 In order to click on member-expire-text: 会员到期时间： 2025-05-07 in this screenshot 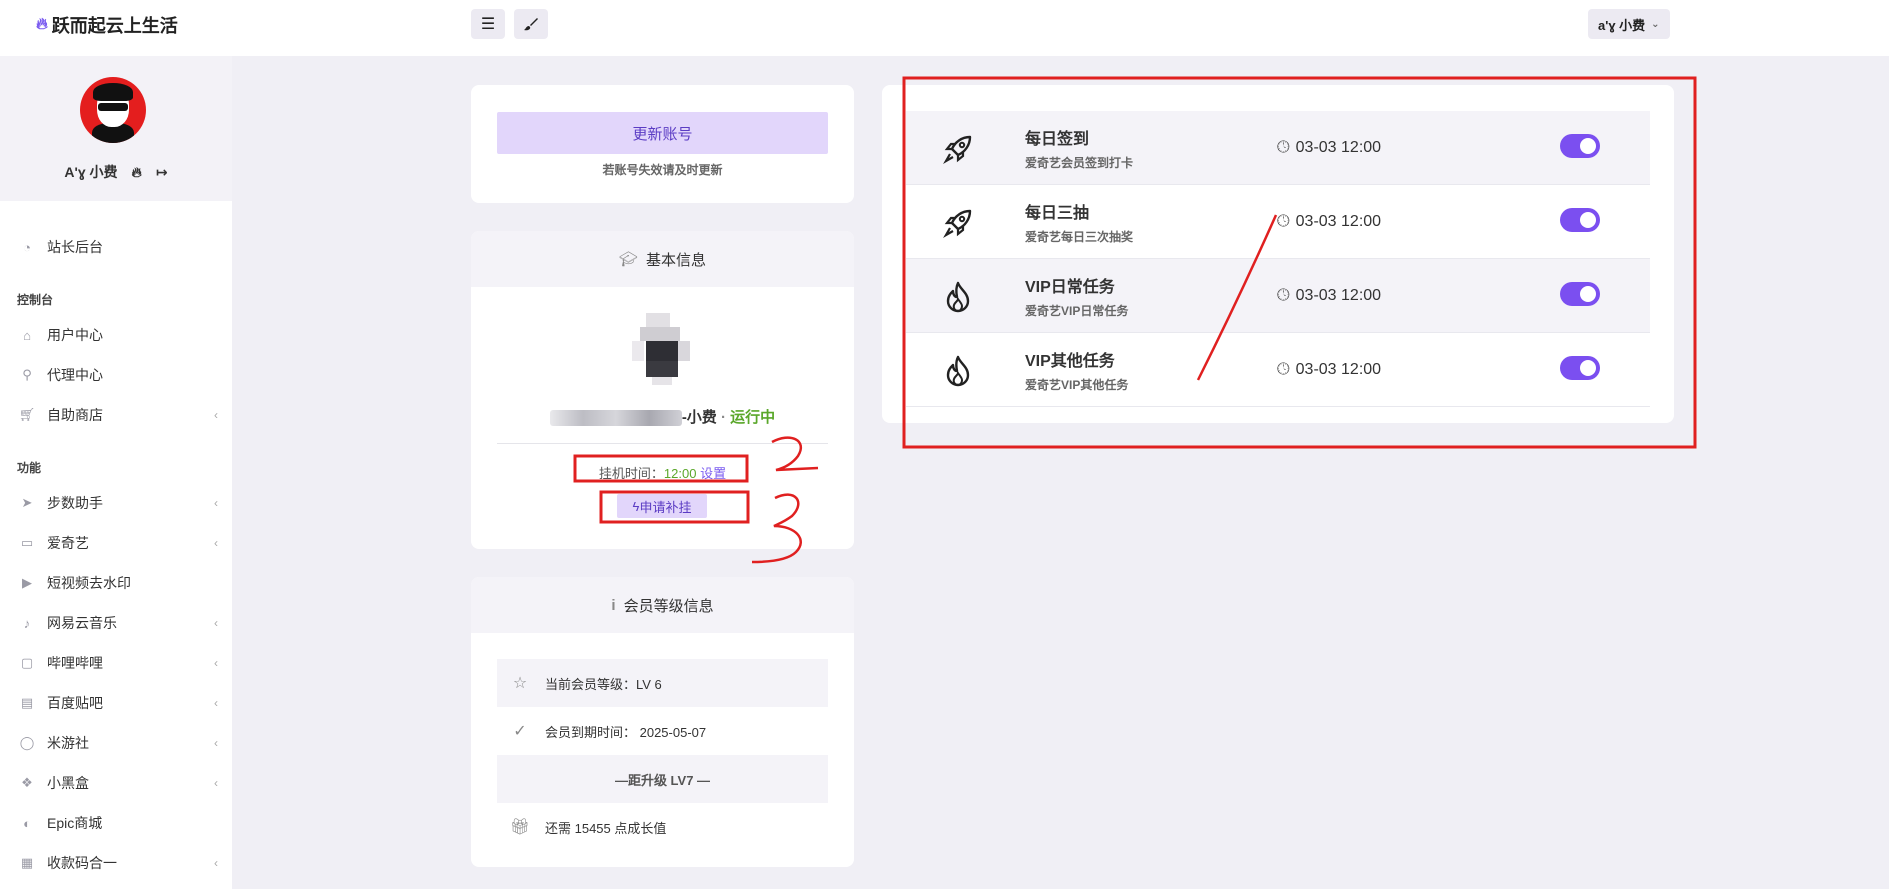, I will do `click(626, 732)`.